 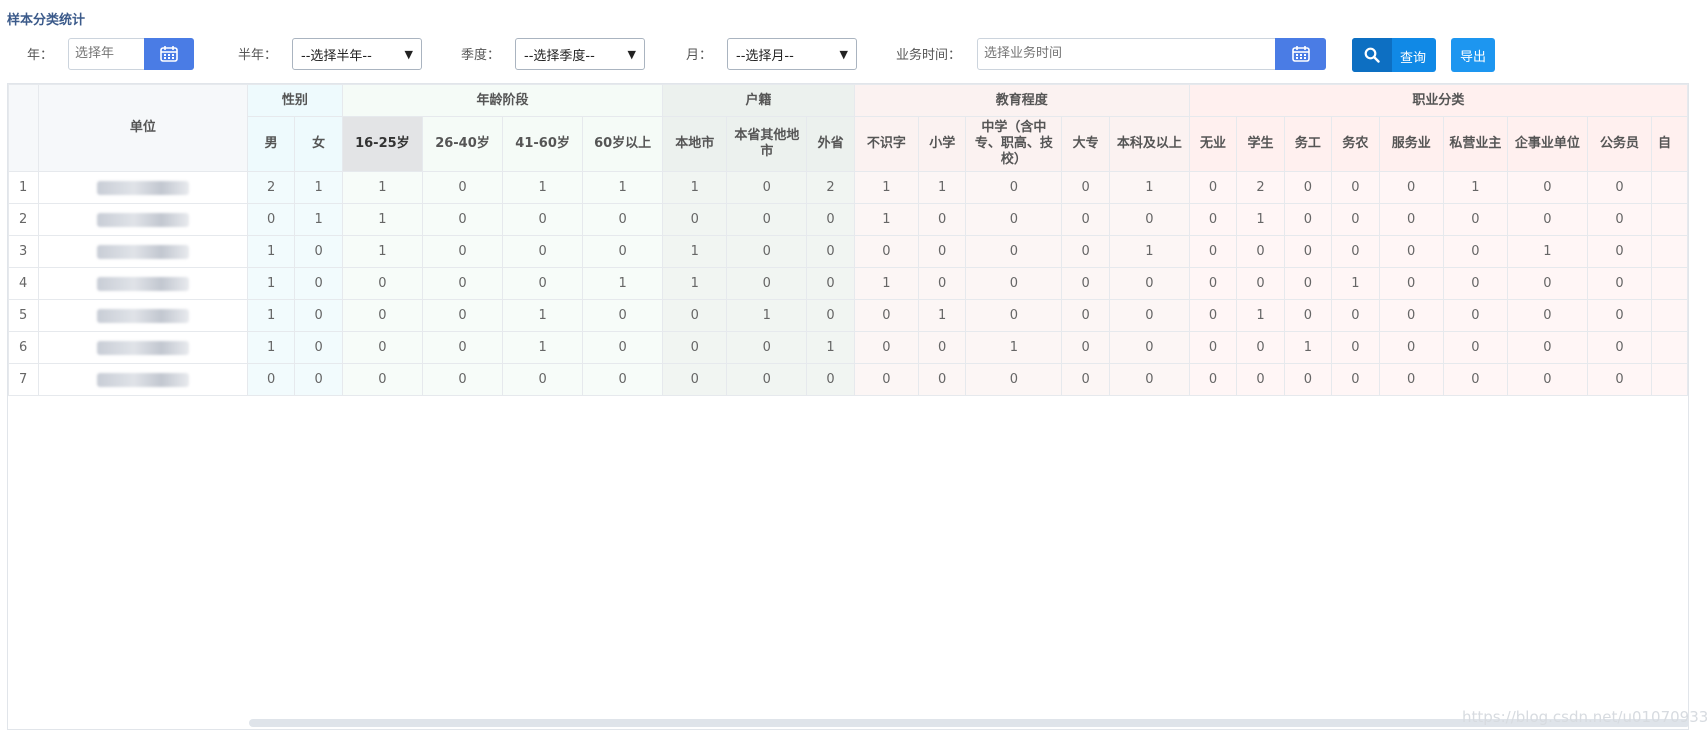 What do you see at coordinates (1473, 55) in the screenshot?
I see `export-button: 导出` at bounding box center [1473, 55].